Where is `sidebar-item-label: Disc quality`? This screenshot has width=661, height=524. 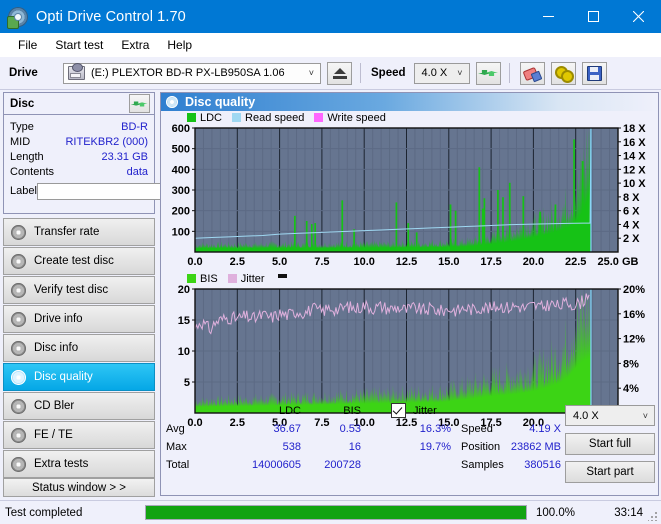
sidebar-item-label: Disc quality is located at coordinates (63, 377).